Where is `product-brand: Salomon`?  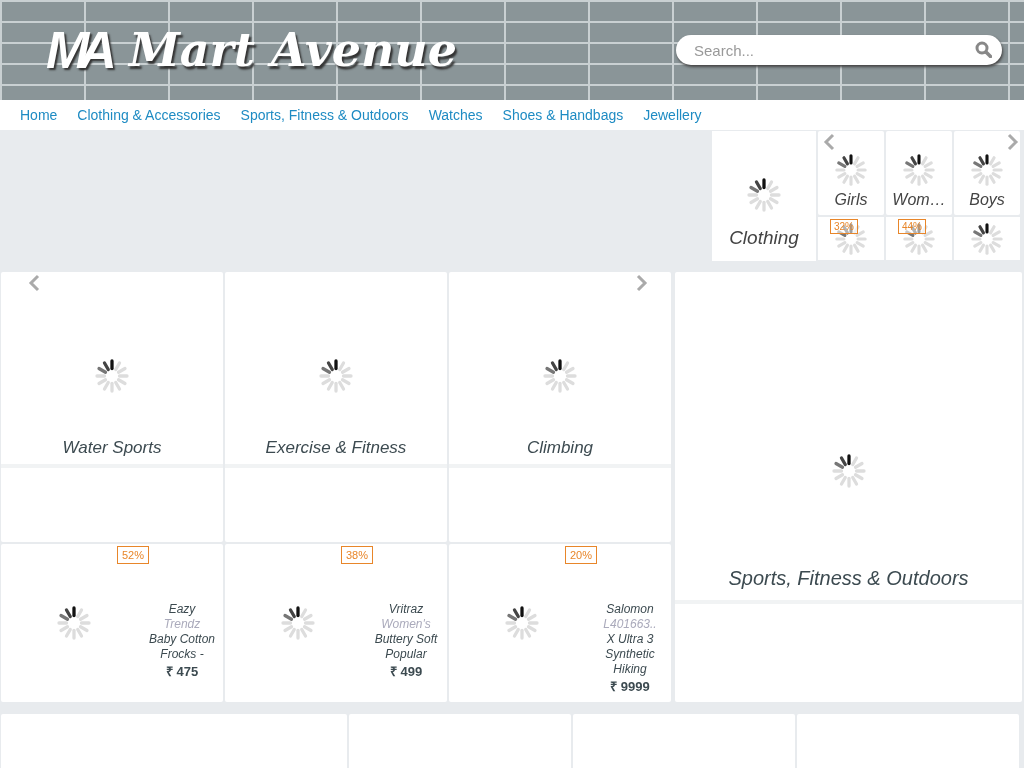
product-brand: Salomon is located at coordinates (630, 609).